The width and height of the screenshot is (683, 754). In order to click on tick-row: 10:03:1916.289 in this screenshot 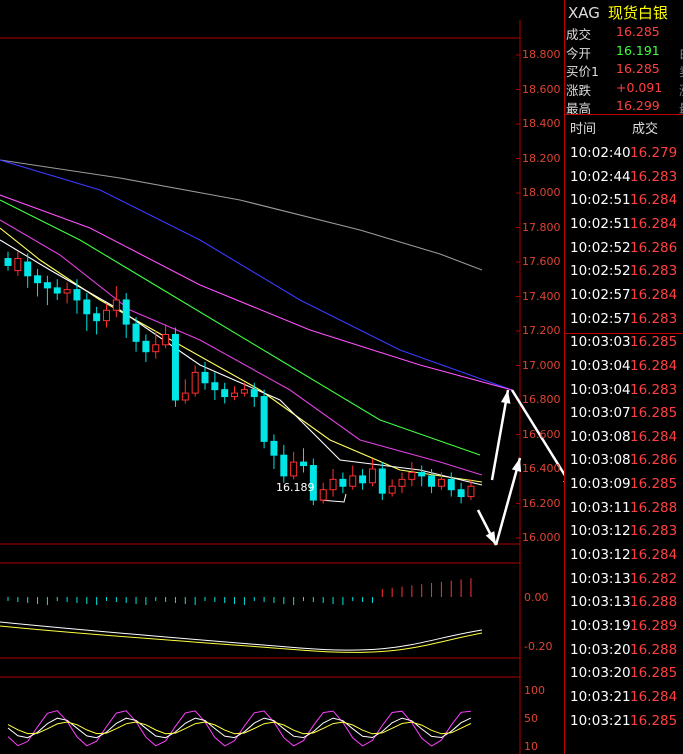, I will do `click(625, 630)`.